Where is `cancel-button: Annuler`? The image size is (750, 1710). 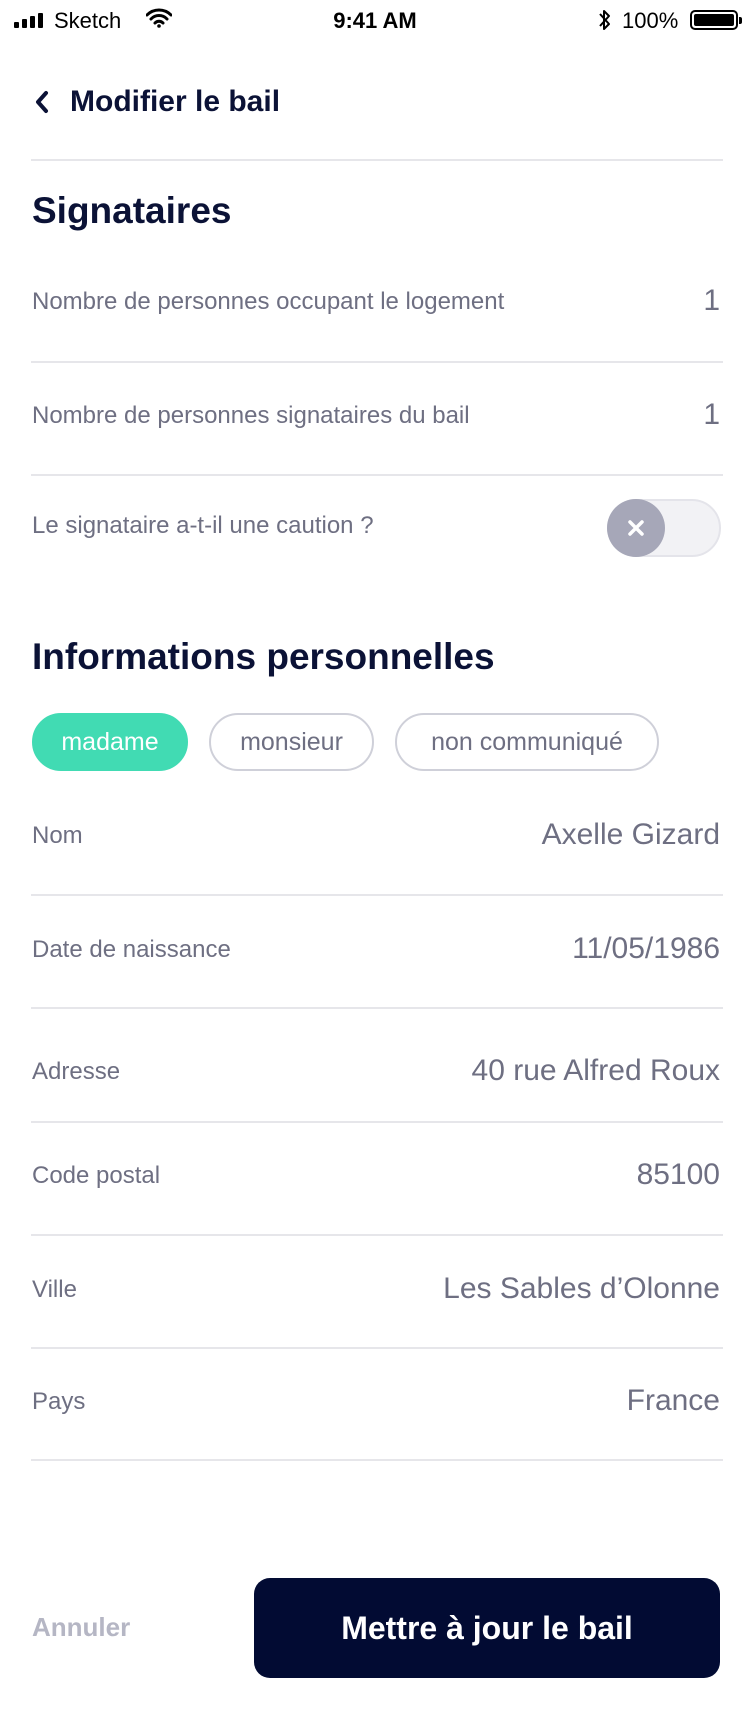 cancel-button: Annuler is located at coordinates (81, 1627).